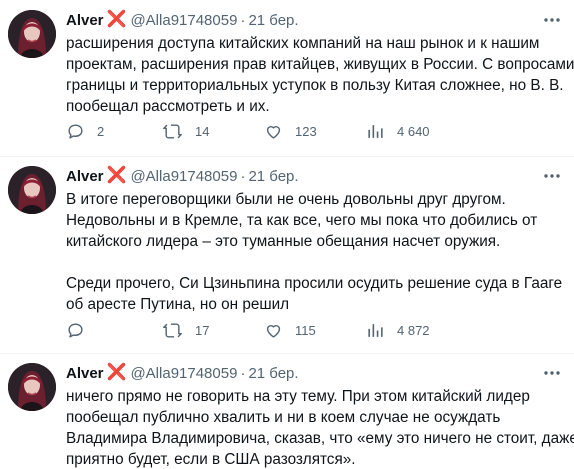 This screenshot has height=469, width=574. What do you see at coordinates (85, 131) in the screenshot?
I see `reply-button: 2` at bounding box center [85, 131].